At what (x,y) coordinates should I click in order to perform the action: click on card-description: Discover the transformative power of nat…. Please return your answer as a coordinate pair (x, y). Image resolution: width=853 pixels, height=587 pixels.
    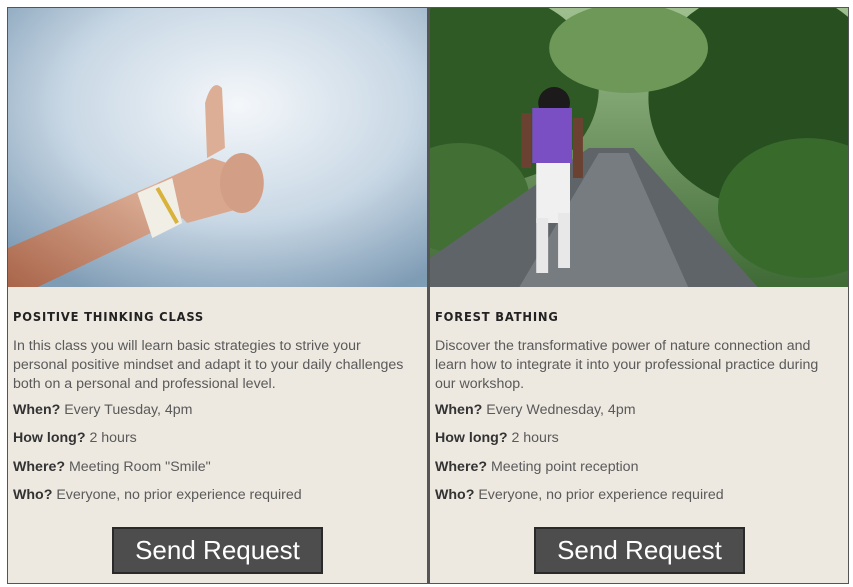
    Looking at the image, I should click on (627, 365).